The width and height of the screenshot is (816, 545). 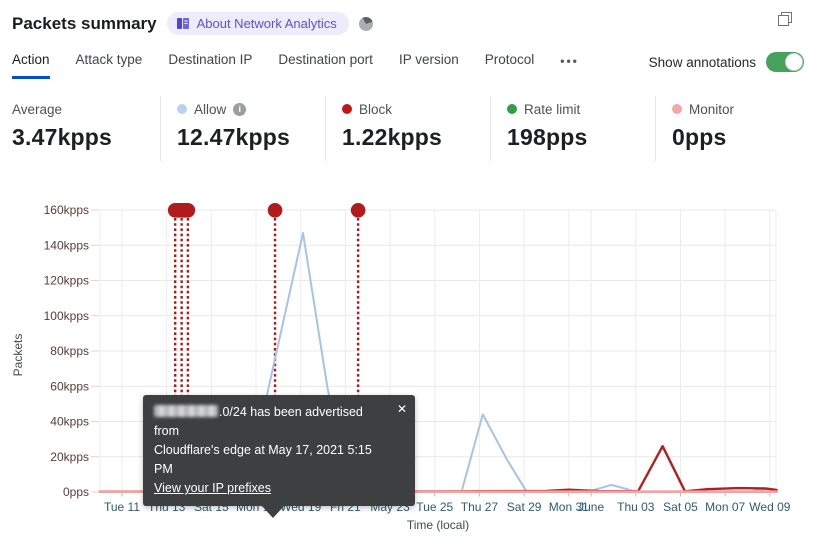 What do you see at coordinates (376, 109) in the screenshot?
I see `stat-label: Block` at bounding box center [376, 109].